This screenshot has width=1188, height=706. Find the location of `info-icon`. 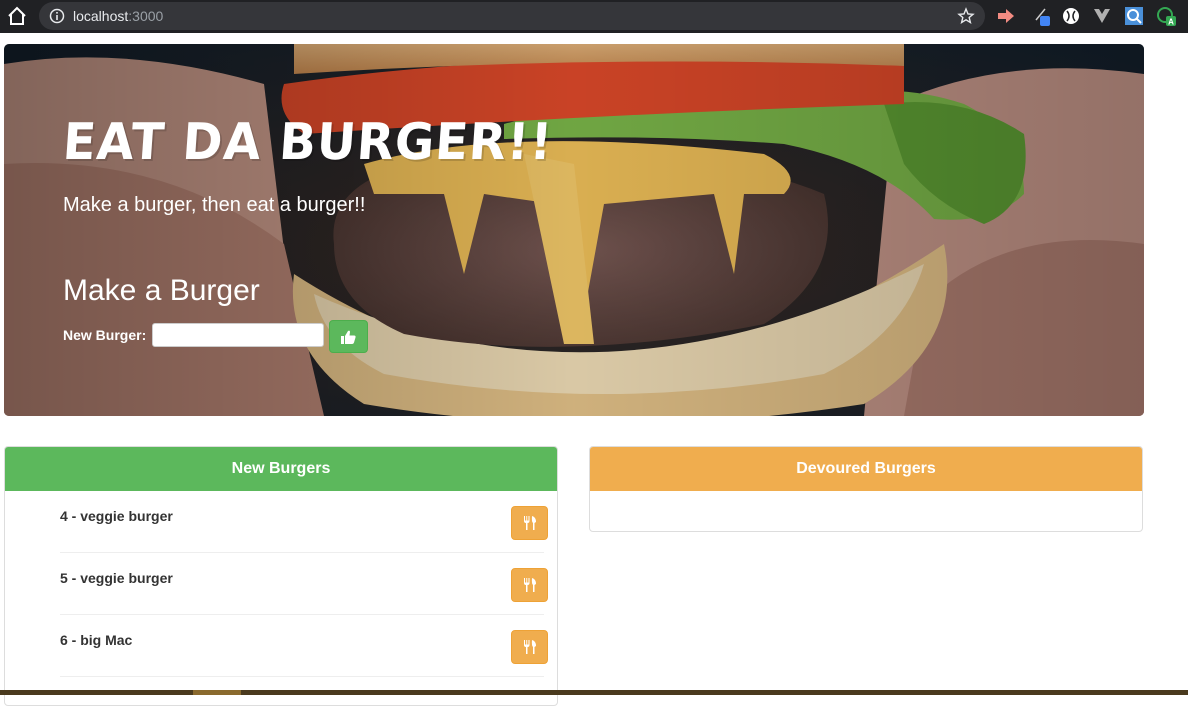

info-icon is located at coordinates (57, 16).